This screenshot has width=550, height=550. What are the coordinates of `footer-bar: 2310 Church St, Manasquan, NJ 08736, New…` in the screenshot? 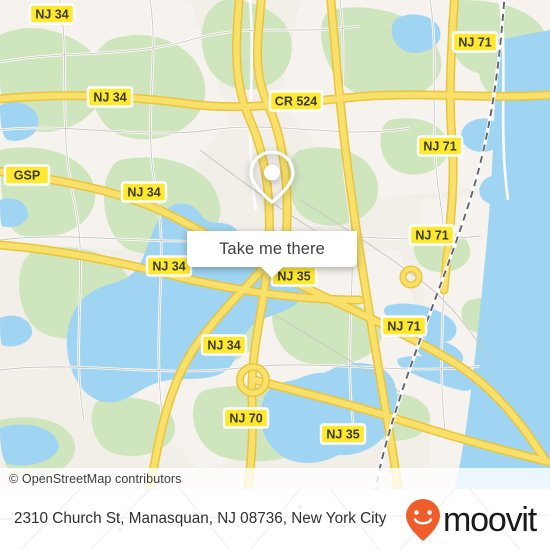 It's located at (275, 519).